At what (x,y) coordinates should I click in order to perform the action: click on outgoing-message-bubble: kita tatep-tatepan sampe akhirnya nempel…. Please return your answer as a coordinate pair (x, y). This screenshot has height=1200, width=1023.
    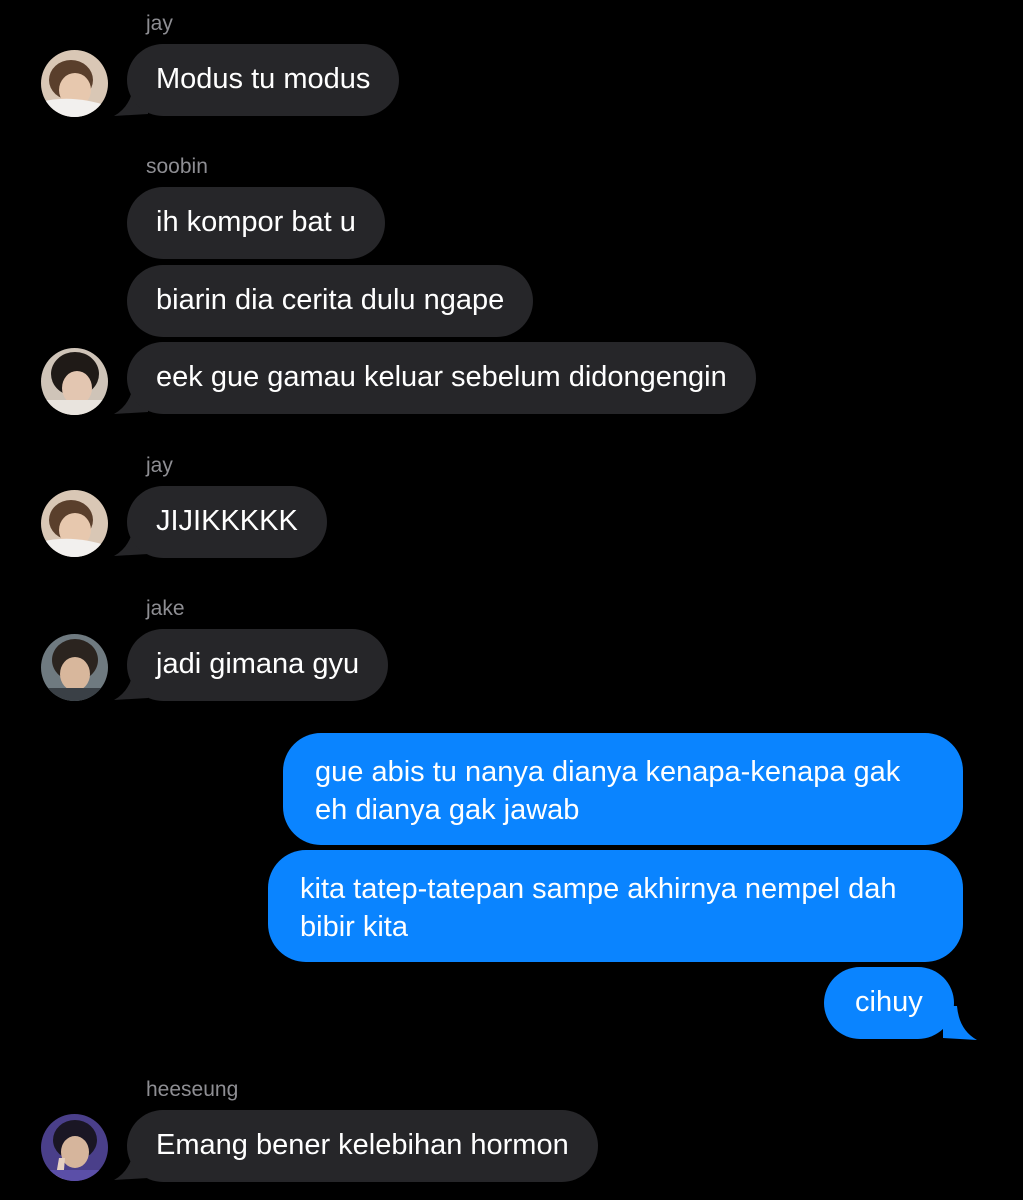
    Looking at the image, I should click on (615, 906).